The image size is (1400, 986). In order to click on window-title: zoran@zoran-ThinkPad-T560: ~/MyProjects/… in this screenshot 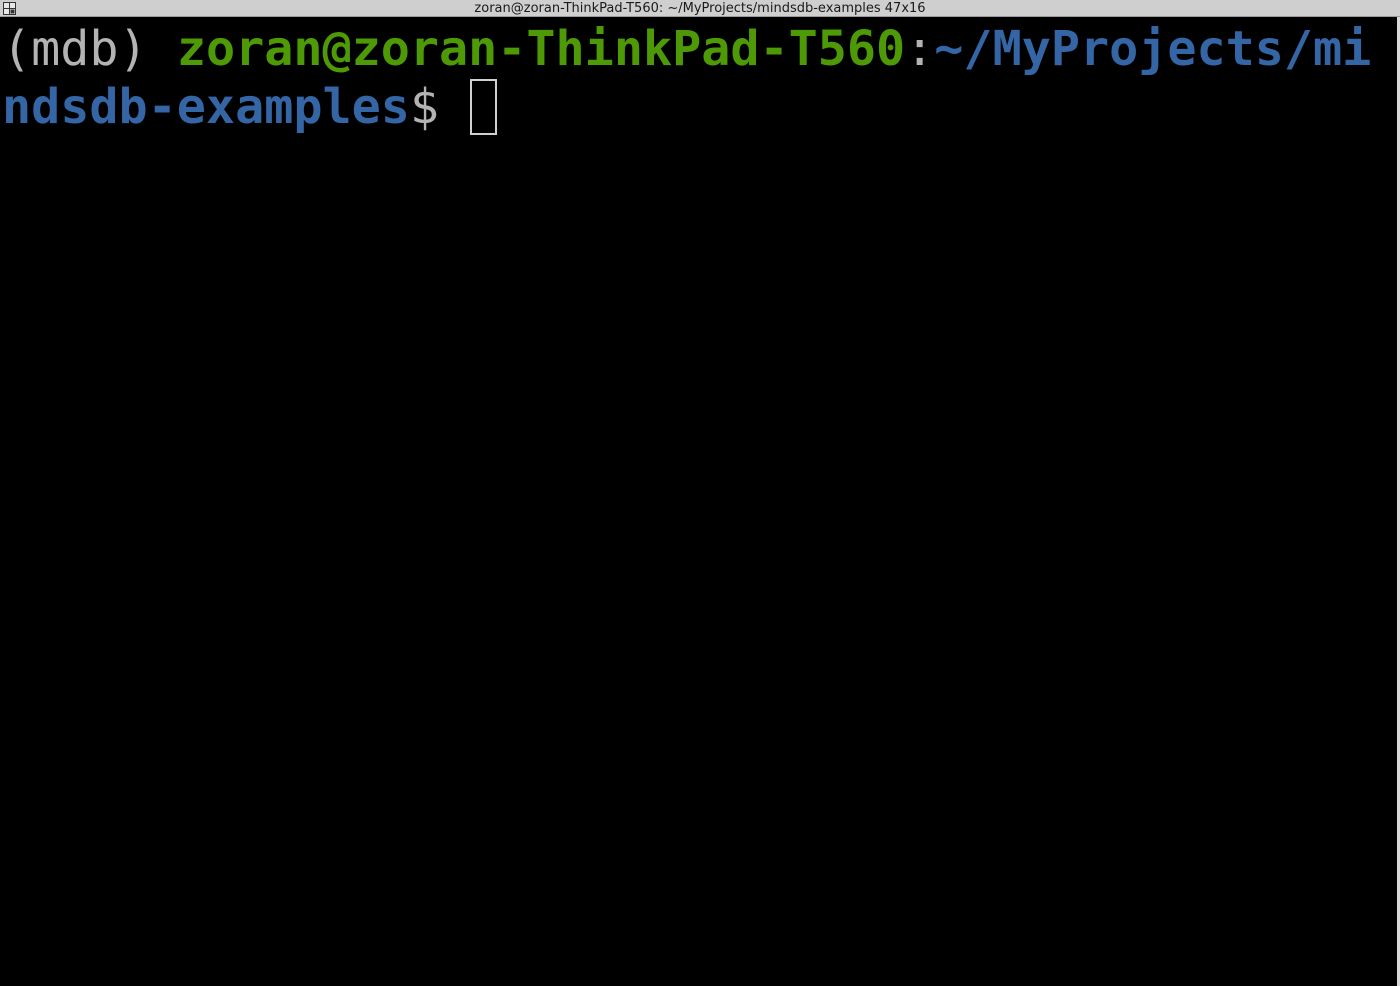, I will do `click(700, 8)`.